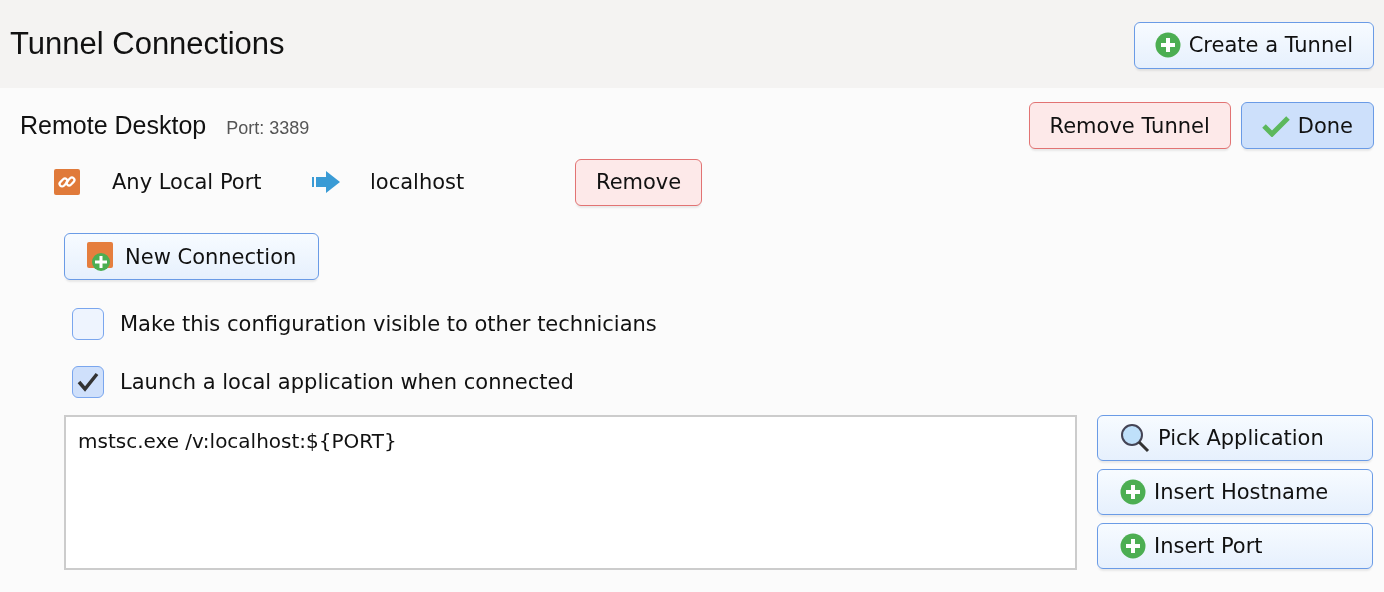 The height and width of the screenshot is (592, 1384). I want to click on command-insert-button: Insert Port, so click(1235, 546).